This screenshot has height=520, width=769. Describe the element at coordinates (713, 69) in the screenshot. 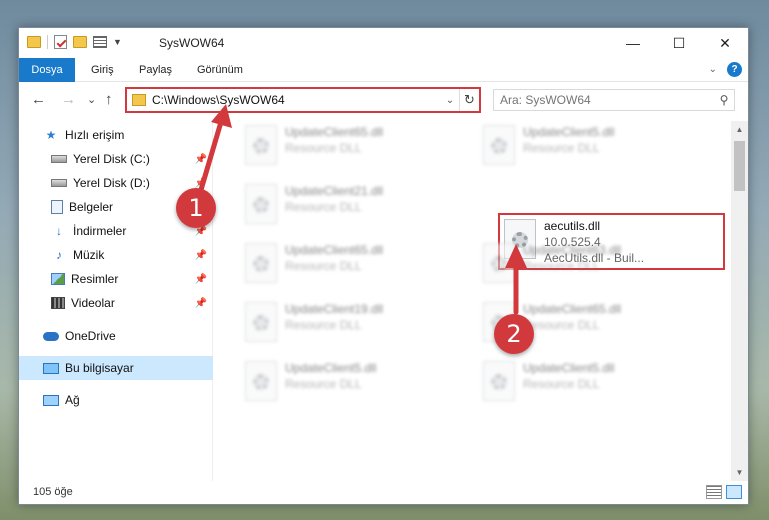

I see `expand-ribbon-icon: ⌄` at that location.